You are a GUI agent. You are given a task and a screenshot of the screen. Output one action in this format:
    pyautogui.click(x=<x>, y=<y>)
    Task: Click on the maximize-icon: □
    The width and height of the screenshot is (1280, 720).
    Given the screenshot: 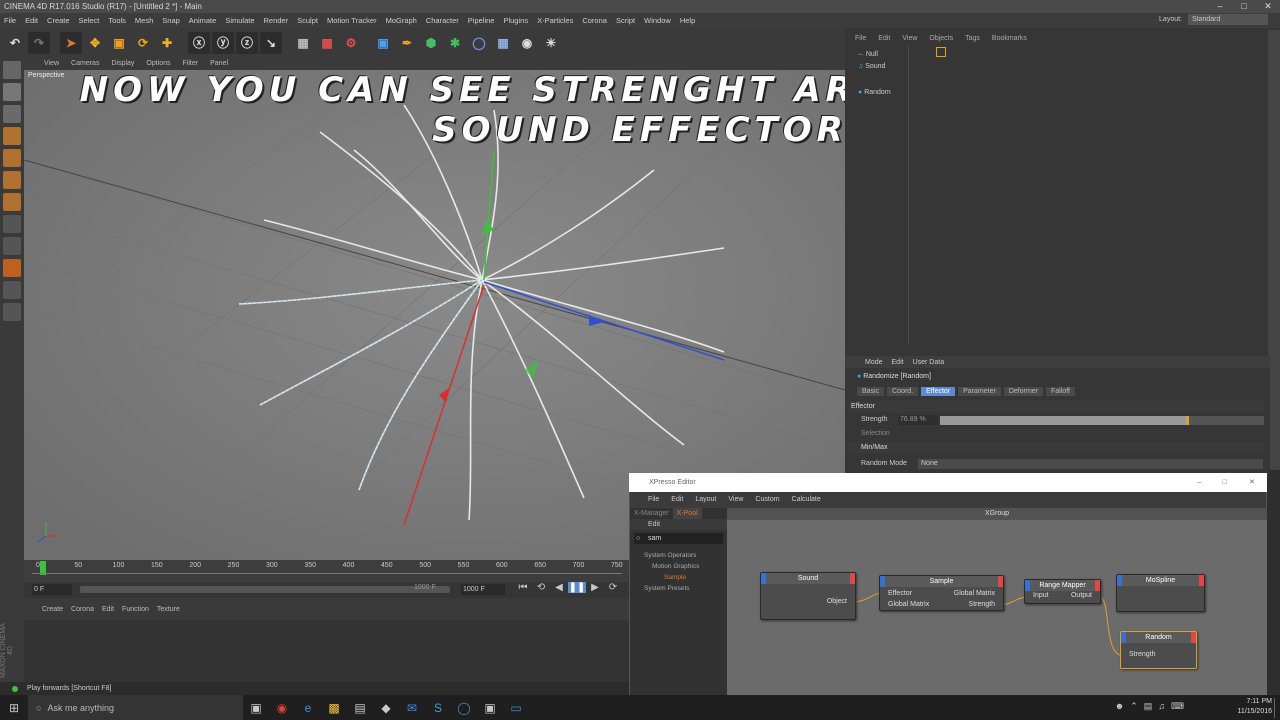 What is the action you would take?
    pyautogui.click(x=1244, y=6)
    